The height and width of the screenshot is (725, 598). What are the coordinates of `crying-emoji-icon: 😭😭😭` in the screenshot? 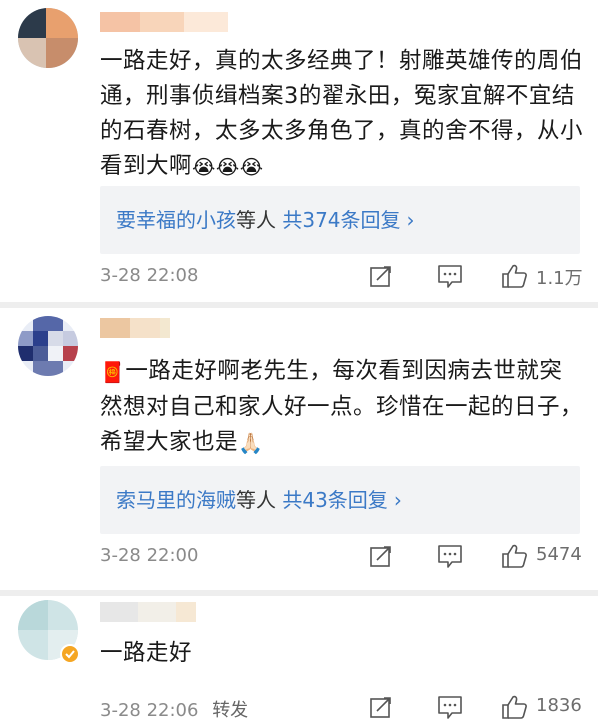 It's located at (228, 167).